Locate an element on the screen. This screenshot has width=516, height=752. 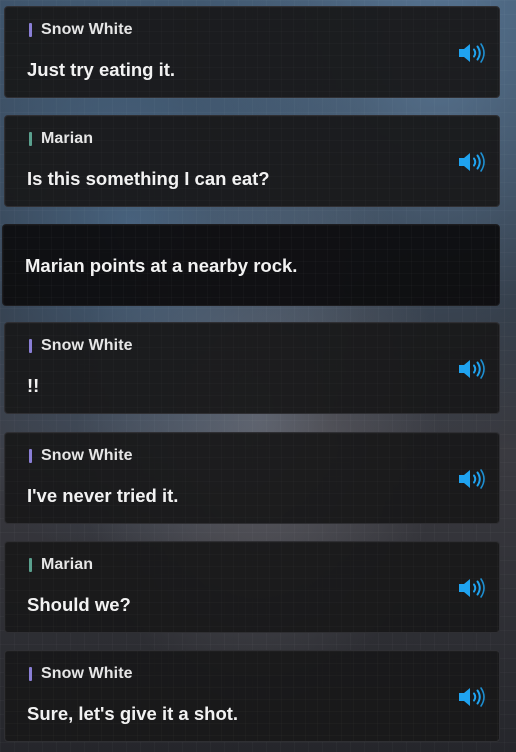
dialogue-text: Sure, let's give it a shot. is located at coordinates (133, 713).